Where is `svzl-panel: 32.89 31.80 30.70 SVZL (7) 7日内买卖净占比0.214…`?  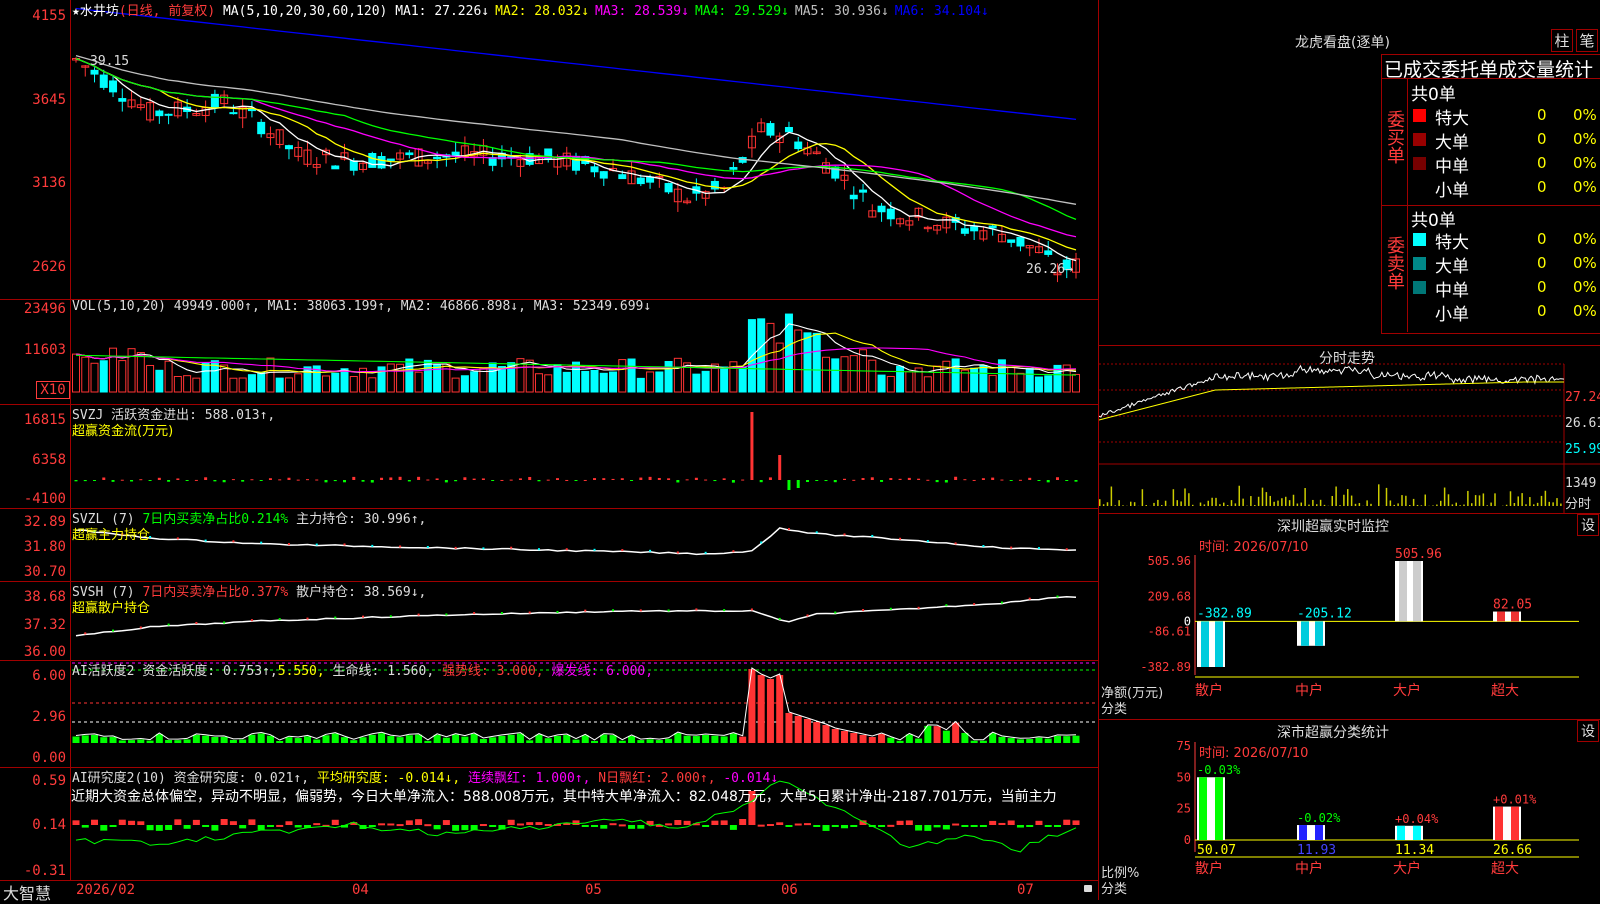 svzl-panel: 32.89 31.80 30.70 SVZL (7) 7日内买卖净占比0.214… is located at coordinates (549, 545).